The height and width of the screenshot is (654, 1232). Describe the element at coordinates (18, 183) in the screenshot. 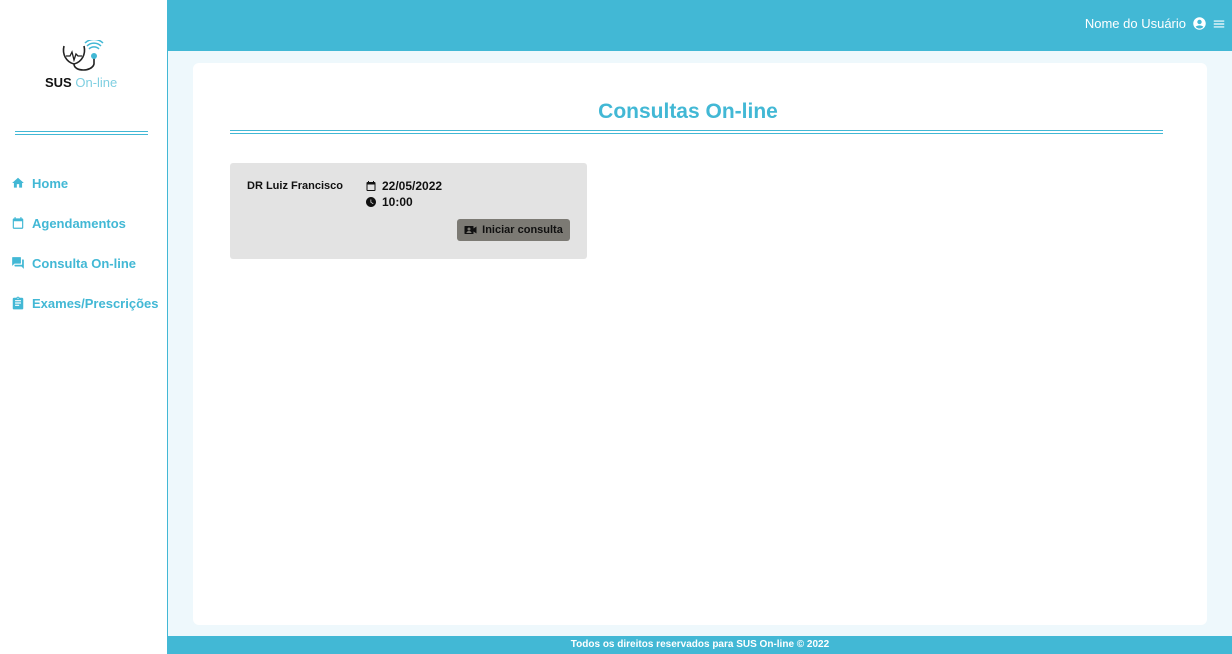

I see `home-icon` at that location.